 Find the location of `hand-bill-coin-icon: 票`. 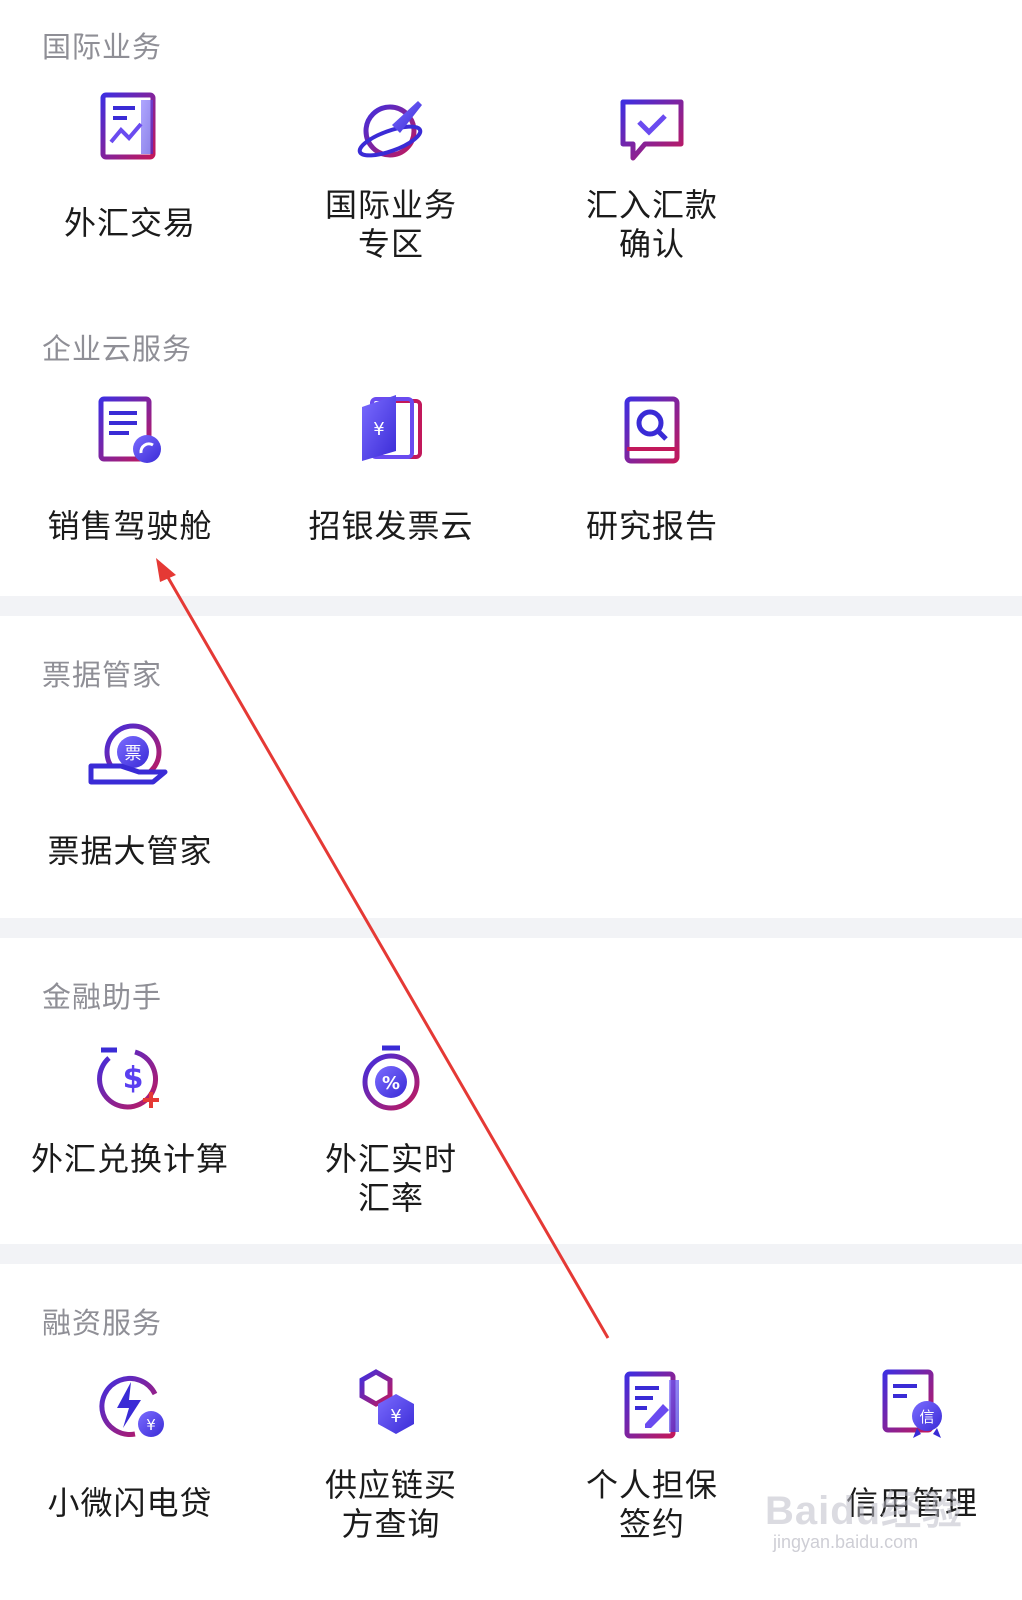

hand-bill-coin-icon: 票 is located at coordinates (130, 755).